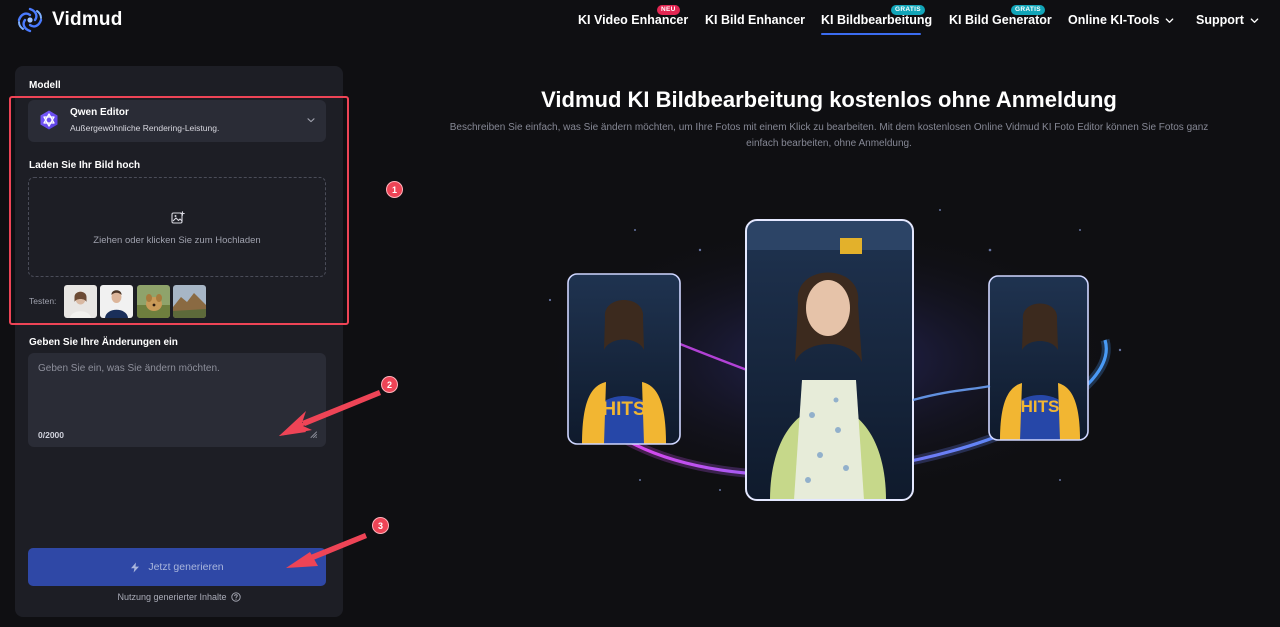  What do you see at coordinates (341, 408) in the screenshot?
I see `annotation-arrow-2-shaft` at bounding box center [341, 408].